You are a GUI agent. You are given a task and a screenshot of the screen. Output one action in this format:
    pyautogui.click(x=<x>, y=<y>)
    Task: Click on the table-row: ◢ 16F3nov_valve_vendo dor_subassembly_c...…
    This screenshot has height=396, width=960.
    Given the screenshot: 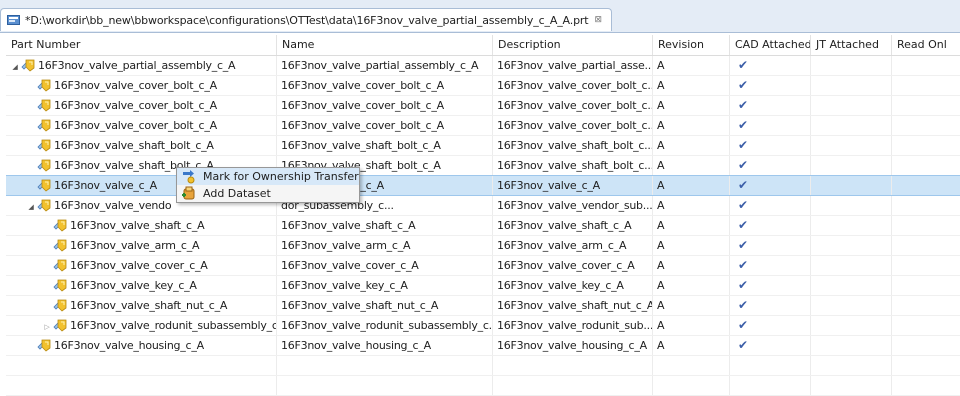 What is the action you would take?
    pyautogui.click(x=483, y=206)
    